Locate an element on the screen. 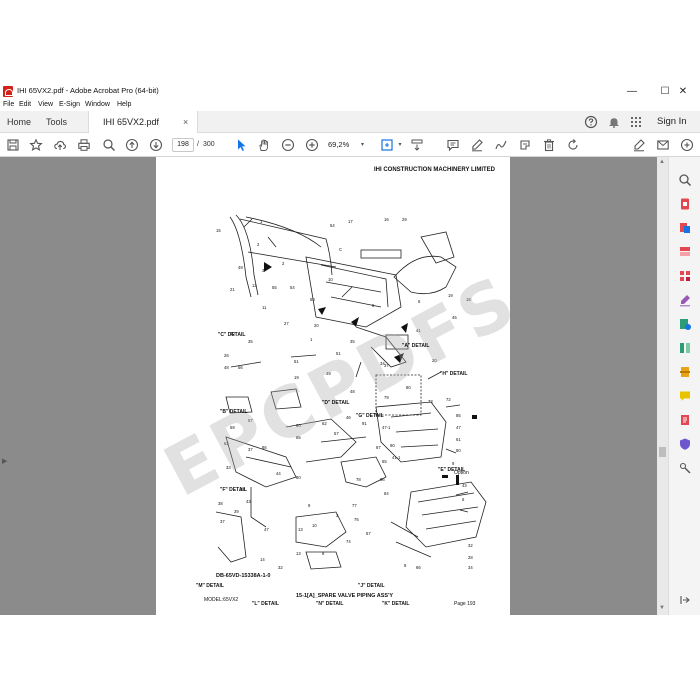 The width and height of the screenshot is (700, 700). svg-text: 15 is located at coordinates (218, 230).